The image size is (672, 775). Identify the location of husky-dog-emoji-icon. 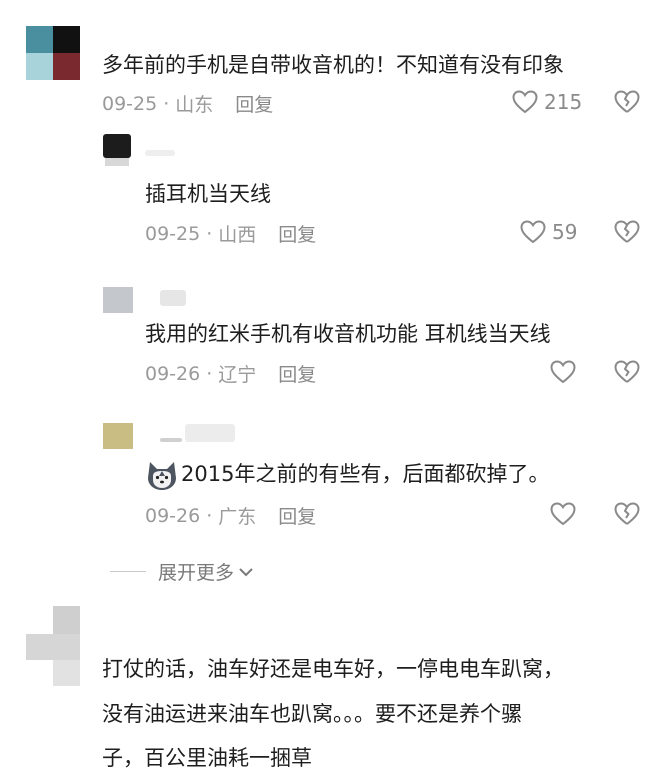
(162, 476).